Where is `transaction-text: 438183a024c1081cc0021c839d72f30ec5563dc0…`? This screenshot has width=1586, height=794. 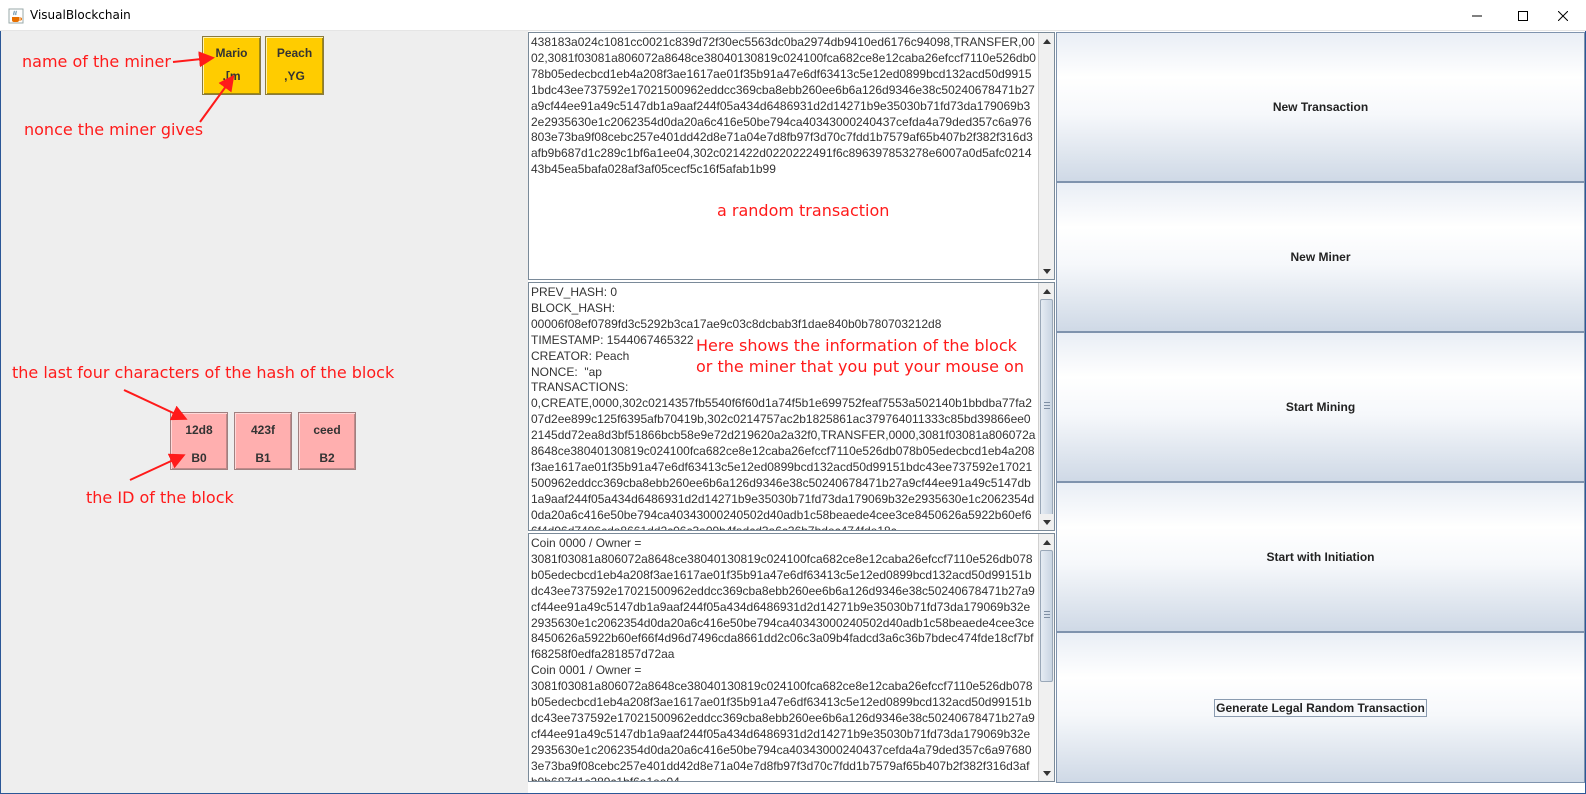 transaction-text: 438183a024c1081cc0021c839d72f30ec5563dc0… is located at coordinates (783, 106).